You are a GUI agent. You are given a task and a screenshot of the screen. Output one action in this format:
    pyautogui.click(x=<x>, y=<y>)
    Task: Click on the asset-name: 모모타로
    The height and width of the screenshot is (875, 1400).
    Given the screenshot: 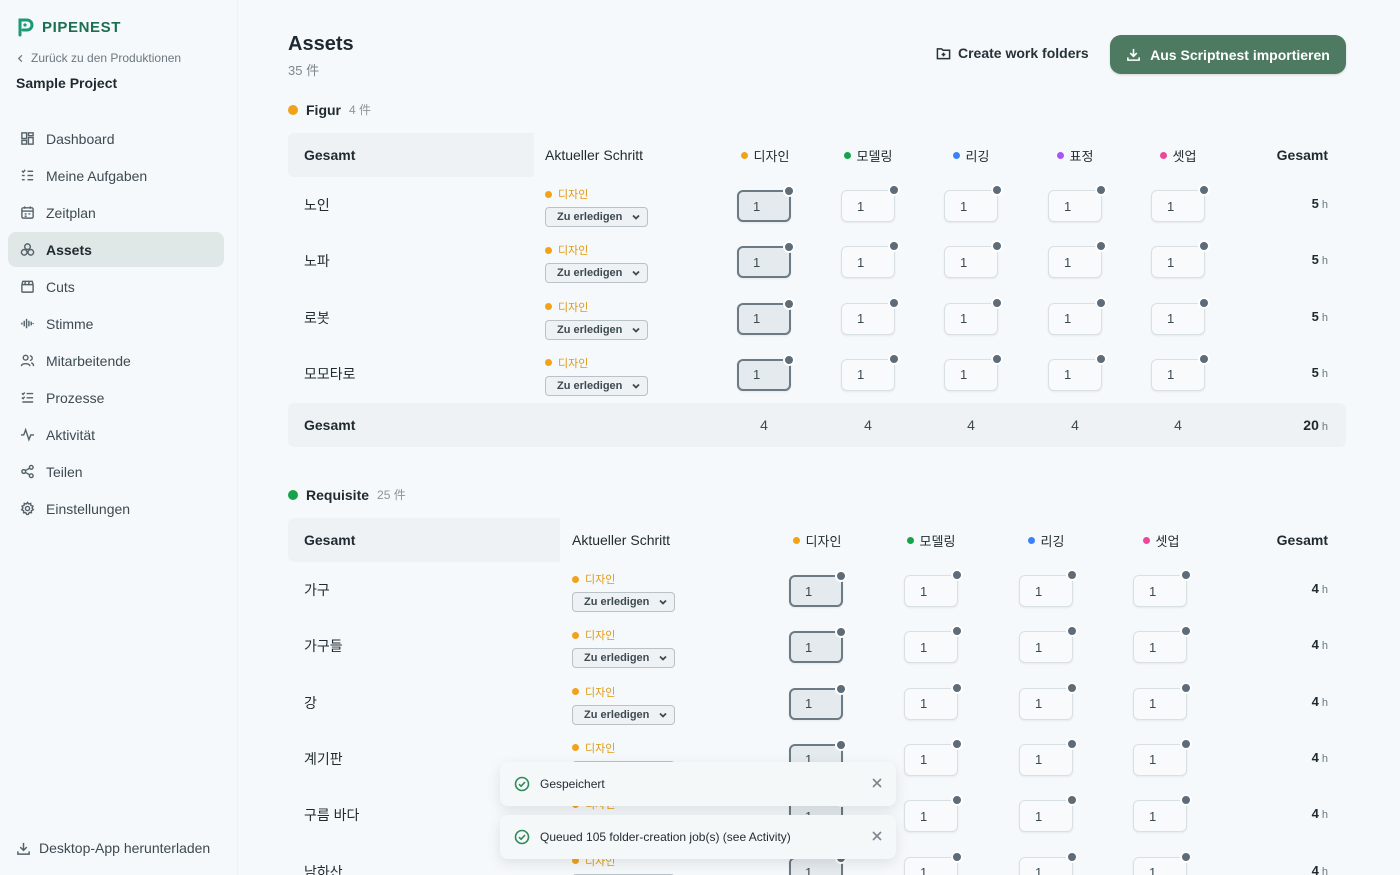 What is the action you would take?
    pyautogui.click(x=330, y=374)
    